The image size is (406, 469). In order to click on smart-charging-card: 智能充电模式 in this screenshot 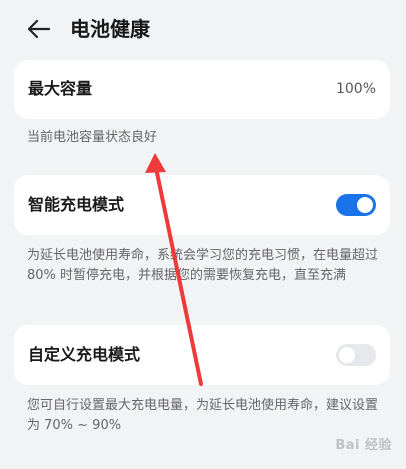, I will do `click(202, 205)`.